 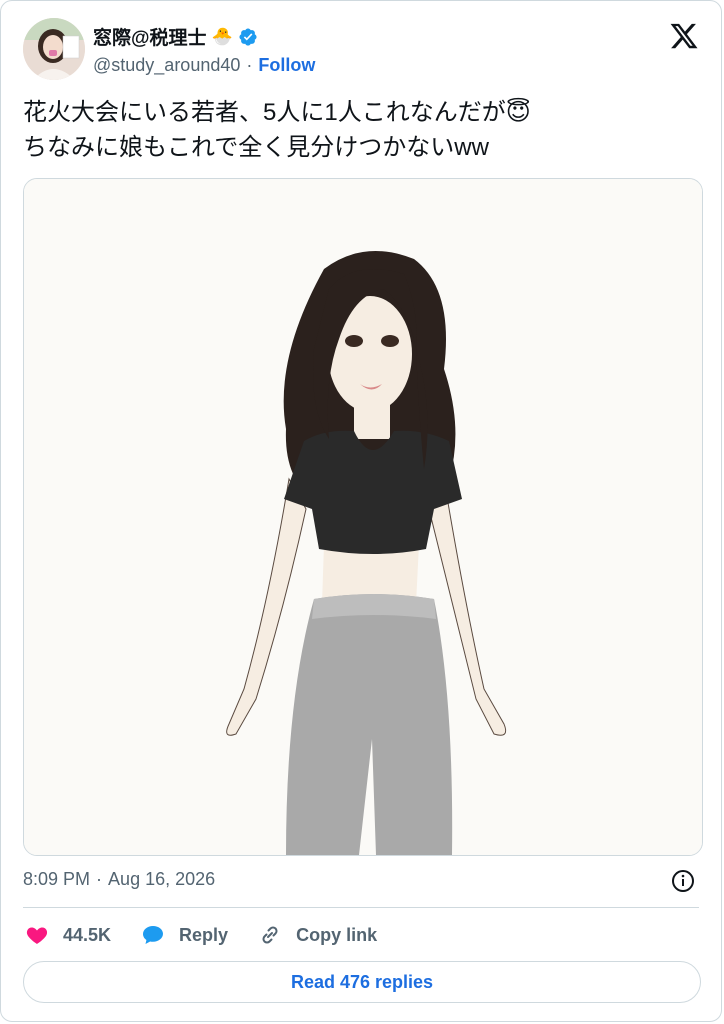 I want to click on reply-button: Reply, so click(x=184, y=935).